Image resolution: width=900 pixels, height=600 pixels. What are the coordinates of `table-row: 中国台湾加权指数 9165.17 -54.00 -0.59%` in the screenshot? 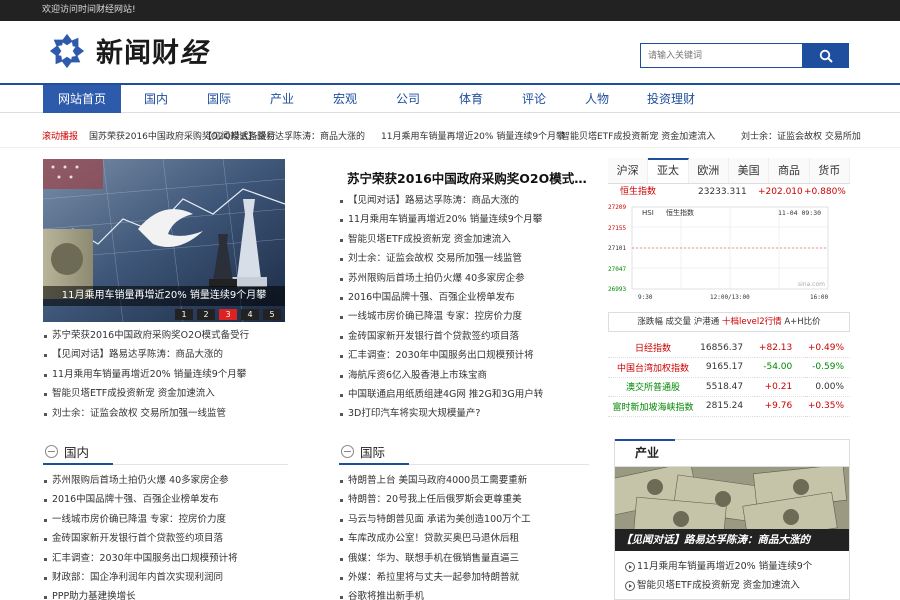 It's located at (729, 367).